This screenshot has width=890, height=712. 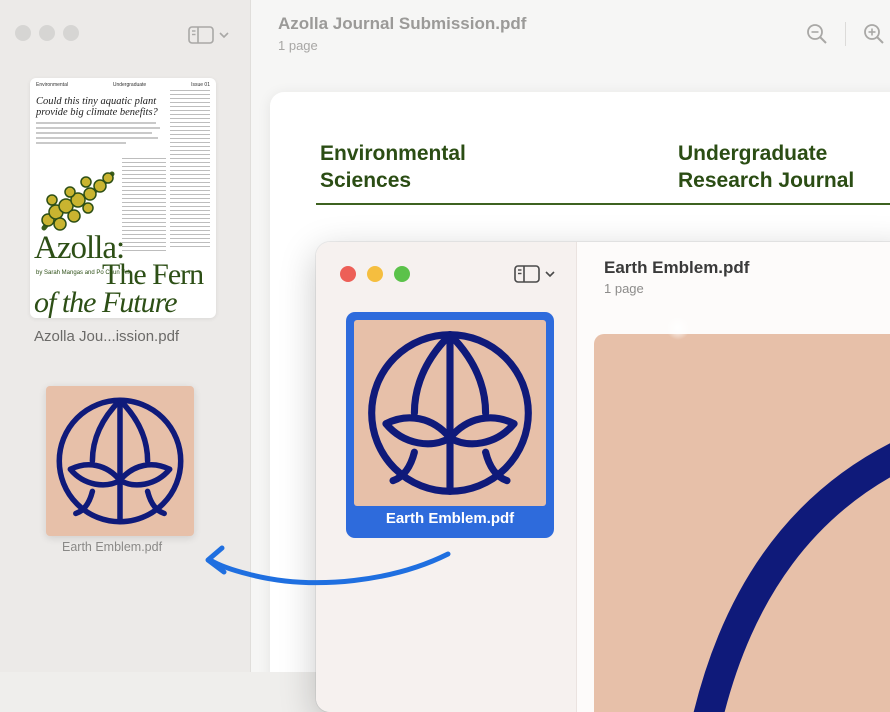 What do you see at coordinates (791, 577) in the screenshot?
I see `earth-emblem-closeup` at bounding box center [791, 577].